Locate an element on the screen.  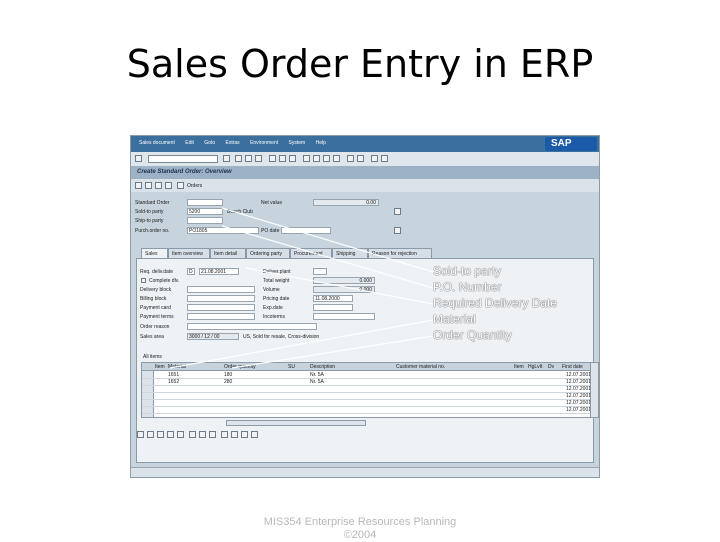
po-date-label: PO date is located at coordinates (270, 231).